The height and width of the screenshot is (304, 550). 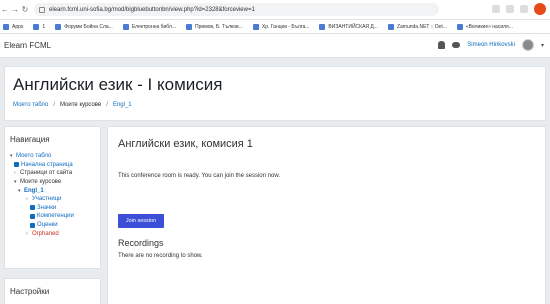 What do you see at coordinates (52, 173) in the screenshot?
I see `nav-item-site-pages: › Страници от сайта` at bounding box center [52, 173].